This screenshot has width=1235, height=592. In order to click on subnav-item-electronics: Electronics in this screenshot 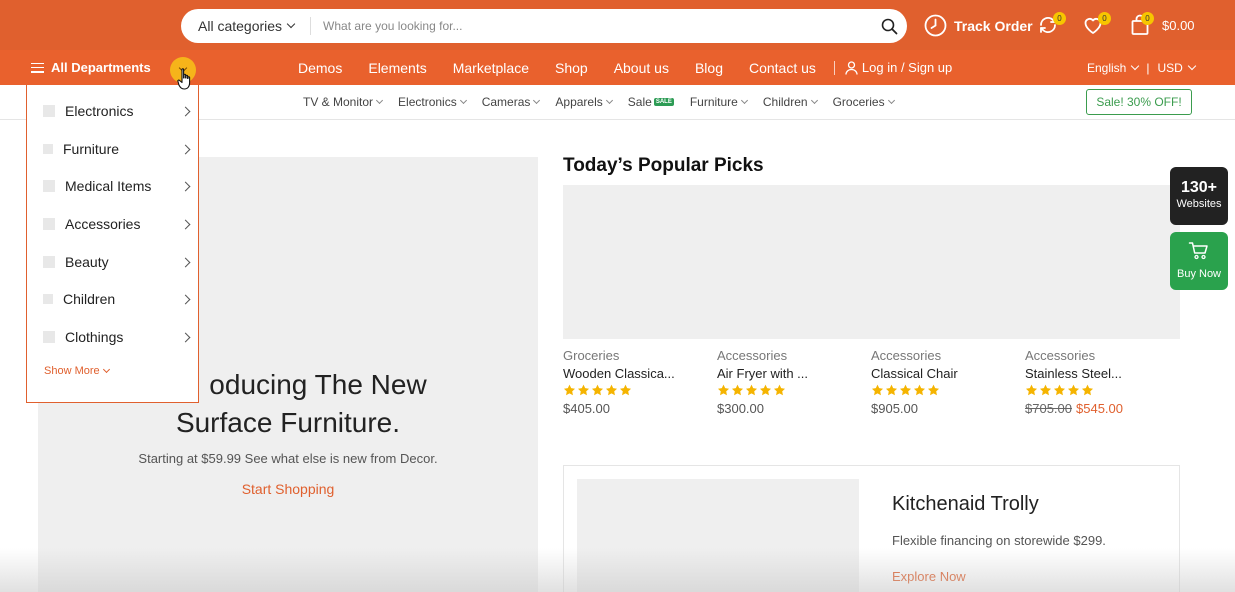, I will do `click(432, 102)`.